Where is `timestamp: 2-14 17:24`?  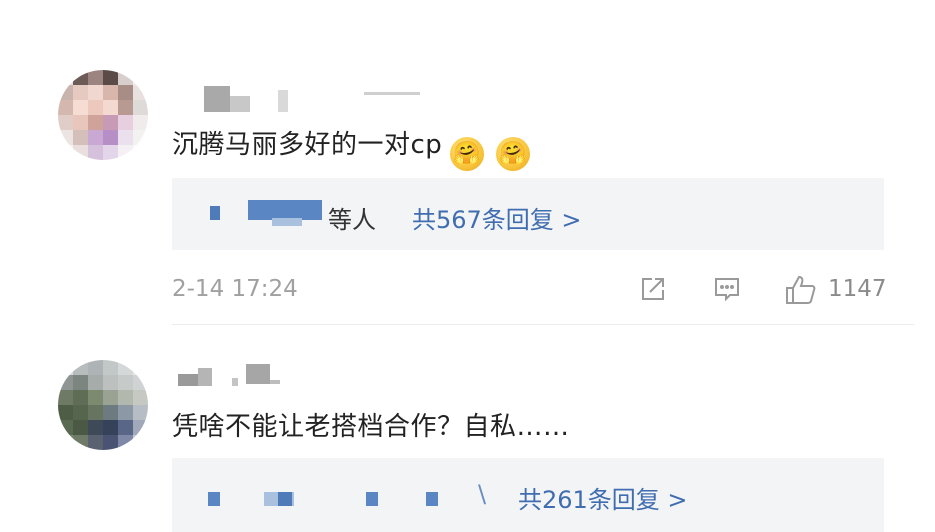
timestamp: 2-14 17:24 is located at coordinates (235, 289).